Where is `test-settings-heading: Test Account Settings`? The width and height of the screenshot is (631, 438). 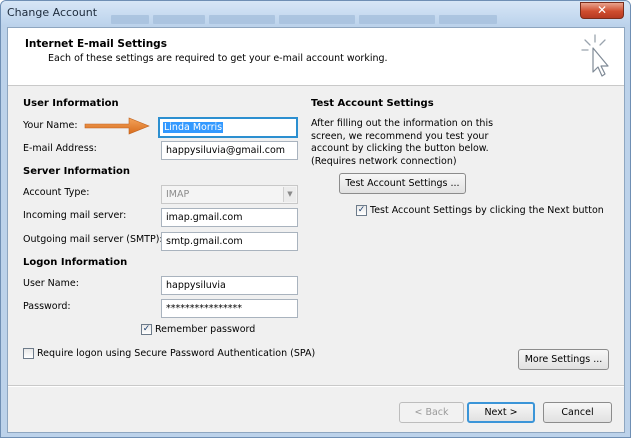 test-settings-heading: Test Account Settings is located at coordinates (372, 103).